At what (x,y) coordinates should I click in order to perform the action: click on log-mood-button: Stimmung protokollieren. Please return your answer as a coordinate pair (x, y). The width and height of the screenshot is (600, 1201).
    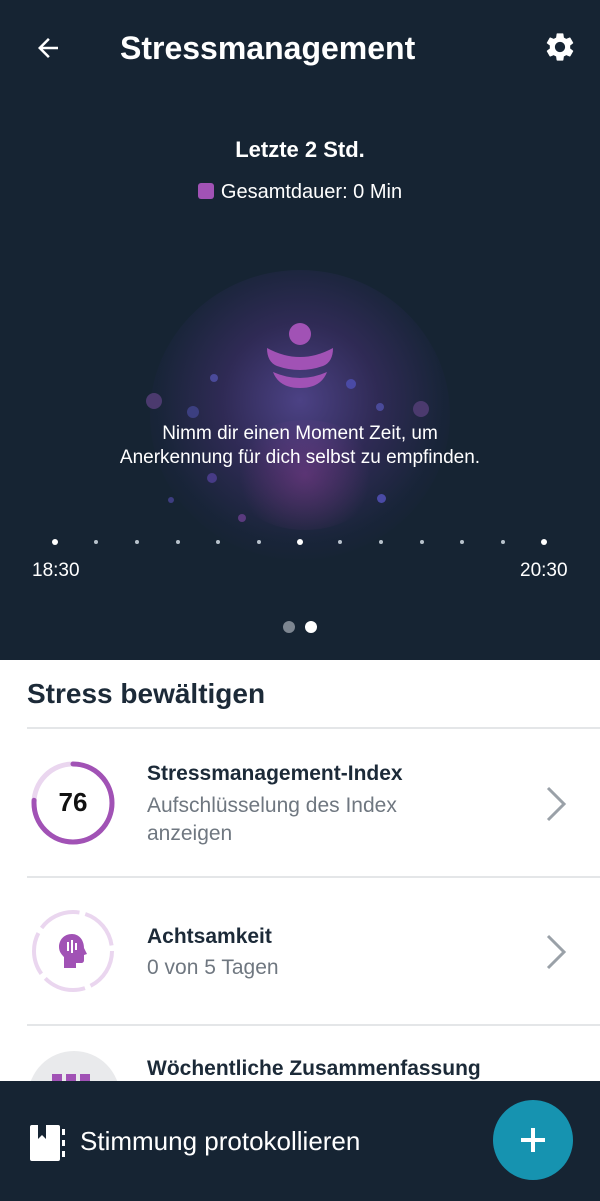
    Looking at the image, I should click on (210, 1141).